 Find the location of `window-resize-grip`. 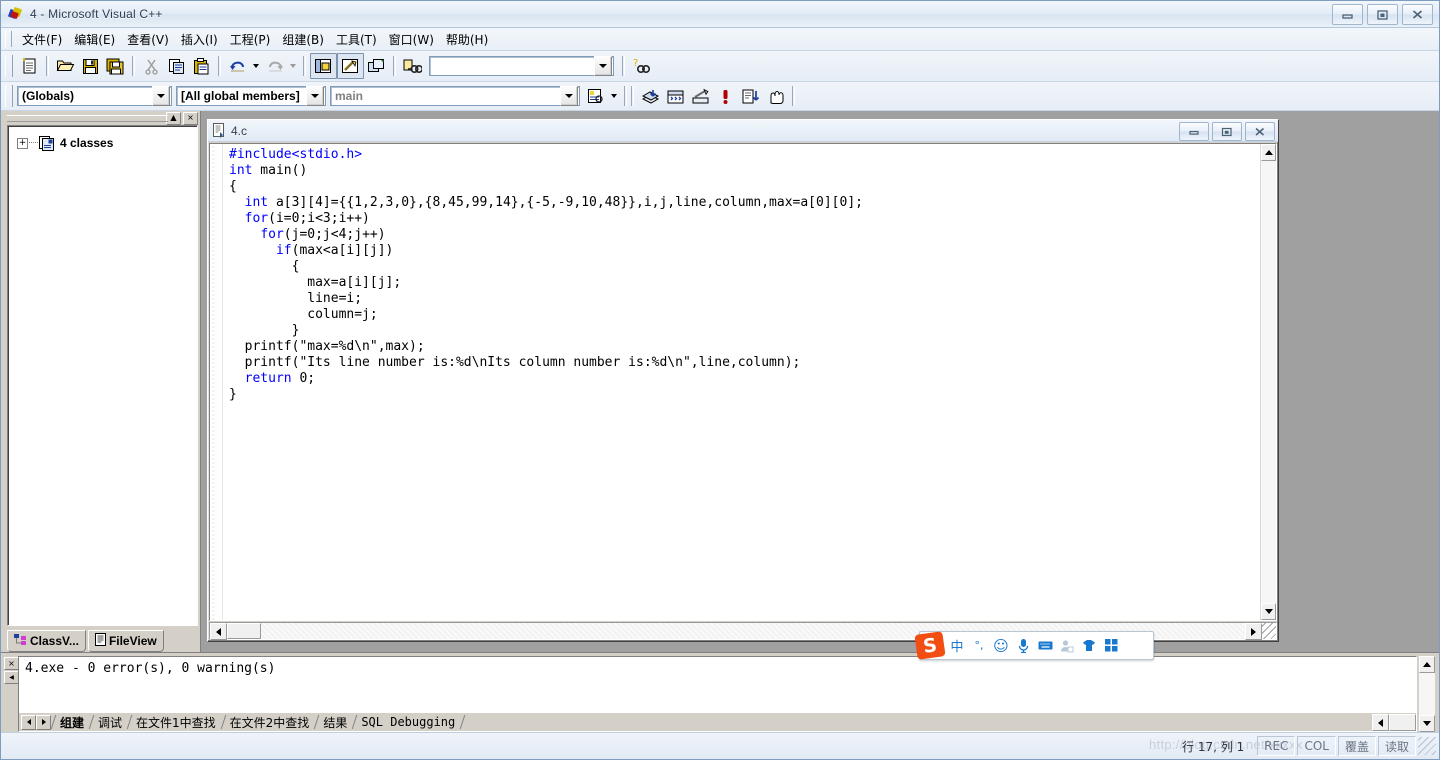

window-resize-grip is located at coordinates (1269, 631).